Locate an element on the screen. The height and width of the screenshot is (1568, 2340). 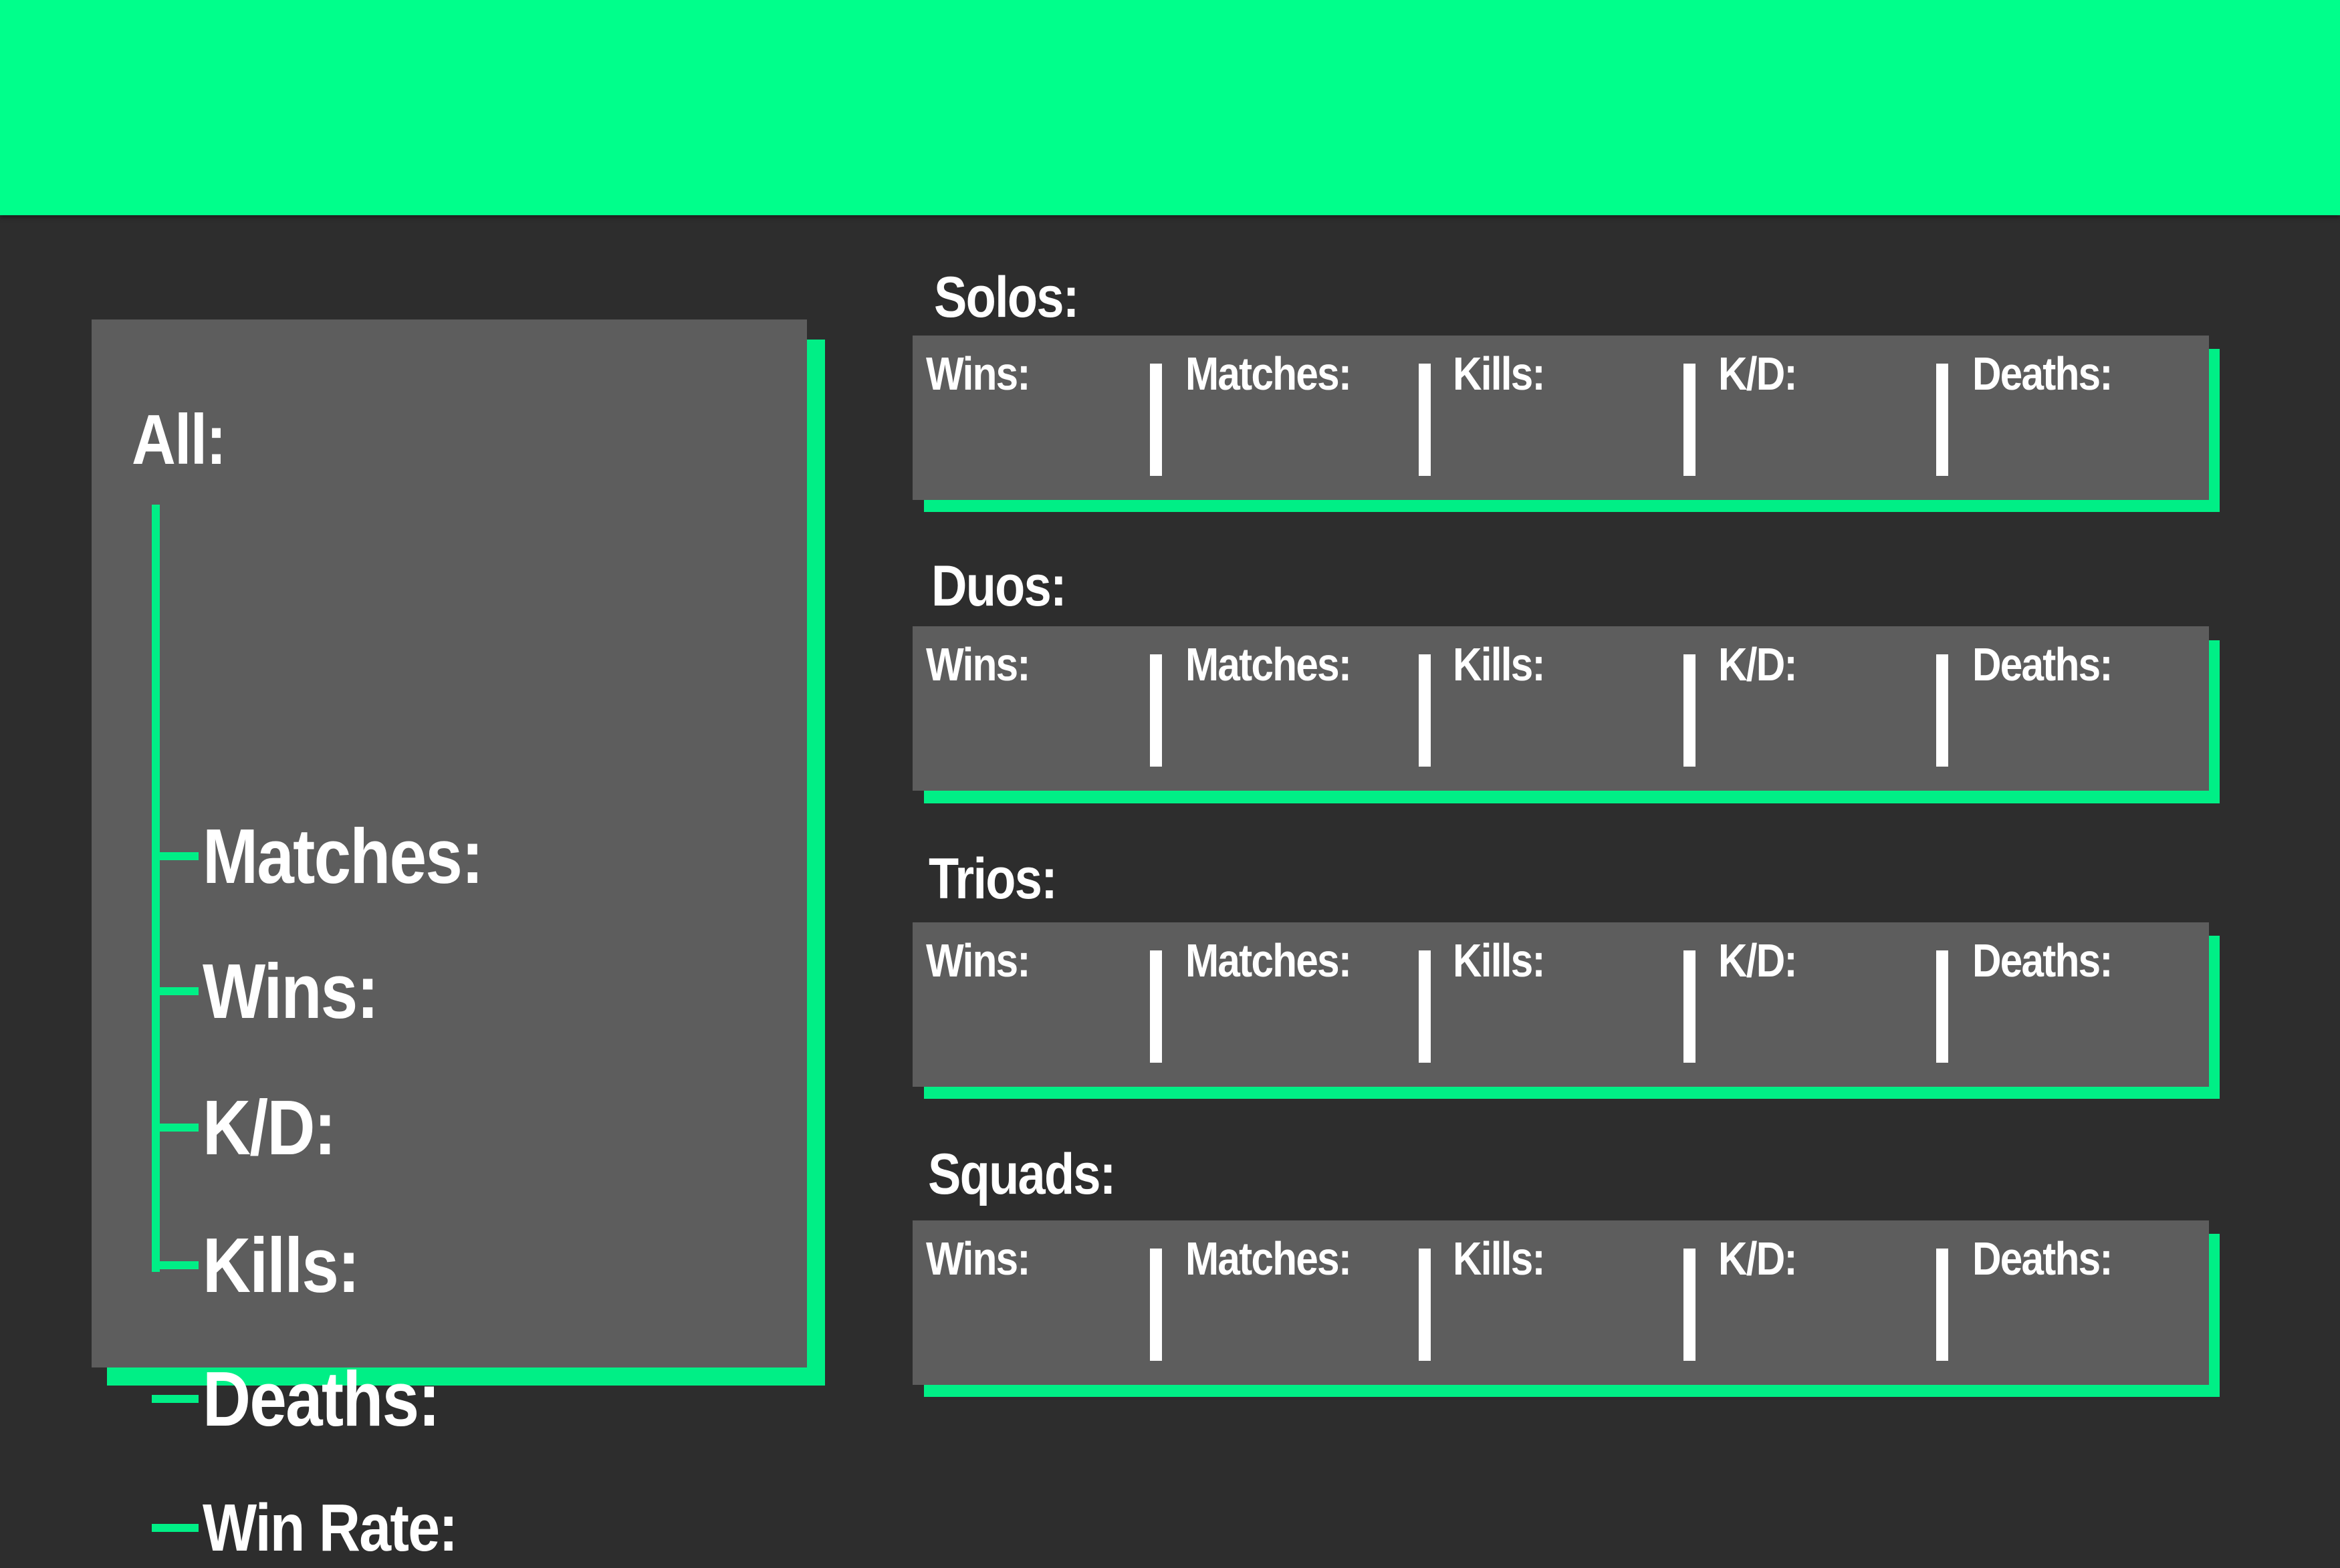
duos-card: Wins: Matches: Kills: K/D: Deaths: is located at coordinates (1561, 709).